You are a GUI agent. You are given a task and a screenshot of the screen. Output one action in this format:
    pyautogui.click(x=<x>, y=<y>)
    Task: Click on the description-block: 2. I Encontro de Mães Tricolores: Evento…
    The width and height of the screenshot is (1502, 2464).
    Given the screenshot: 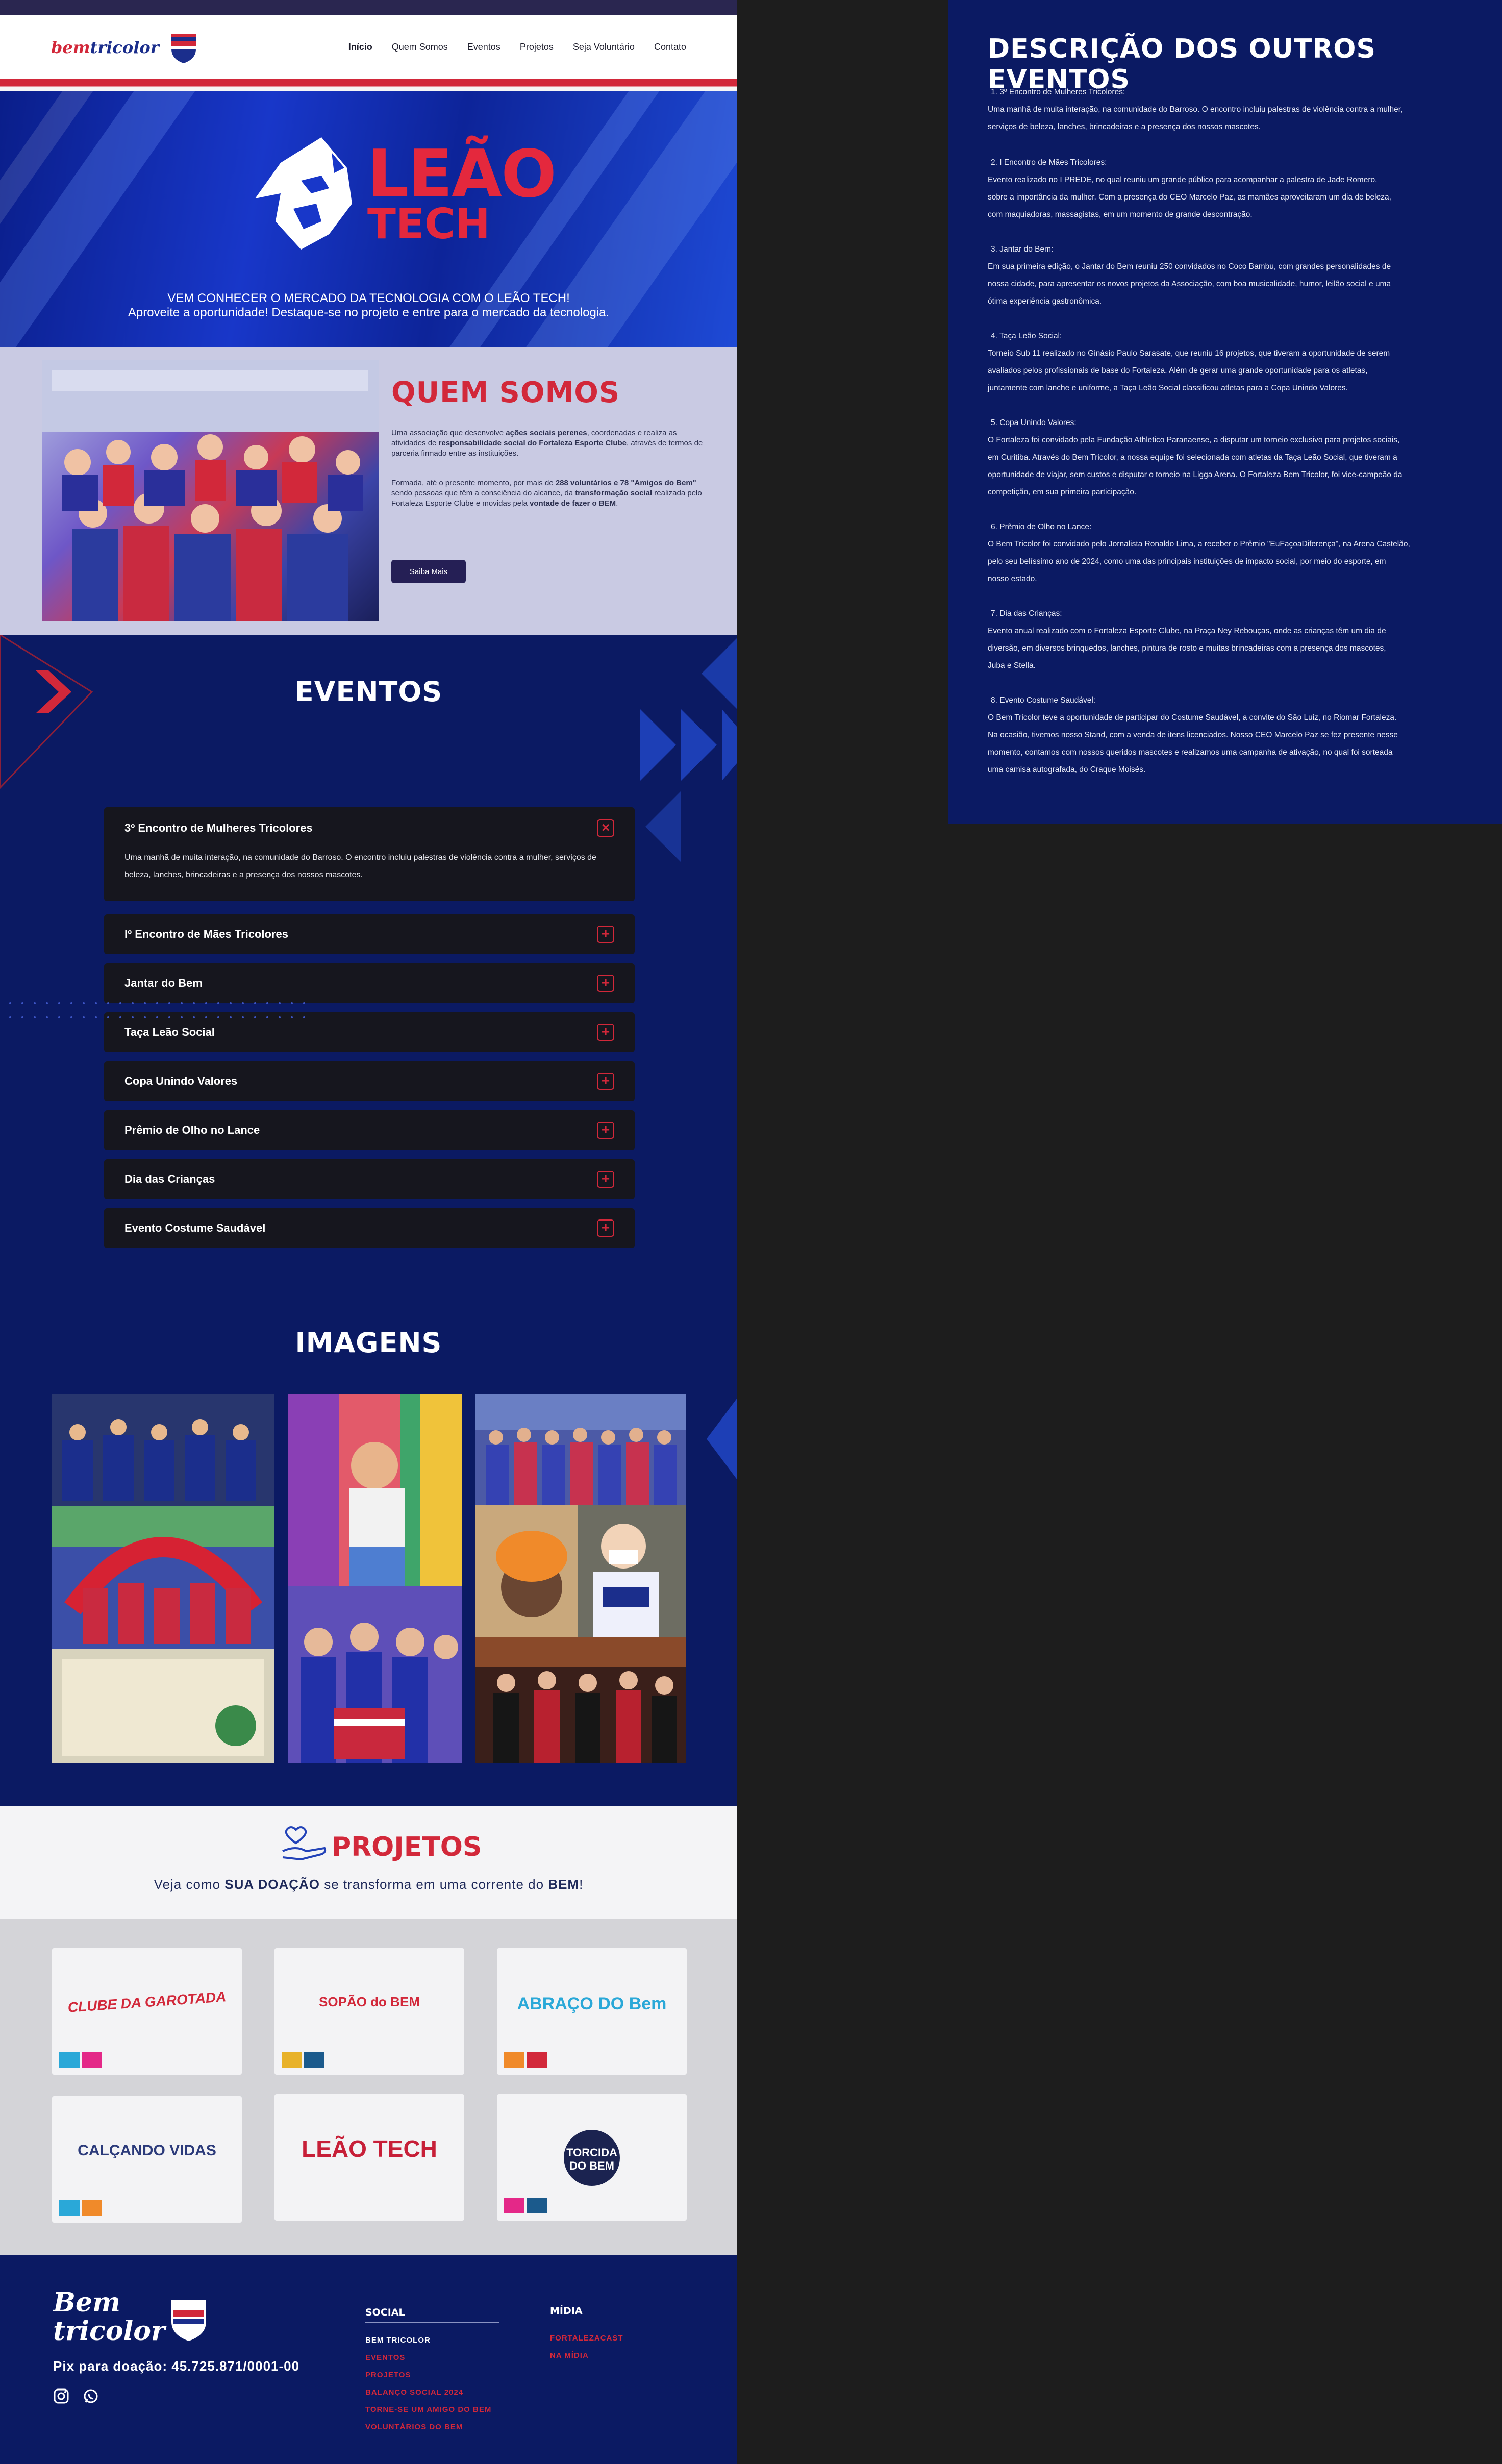 What is the action you would take?
    pyautogui.click(x=1189, y=188)
    